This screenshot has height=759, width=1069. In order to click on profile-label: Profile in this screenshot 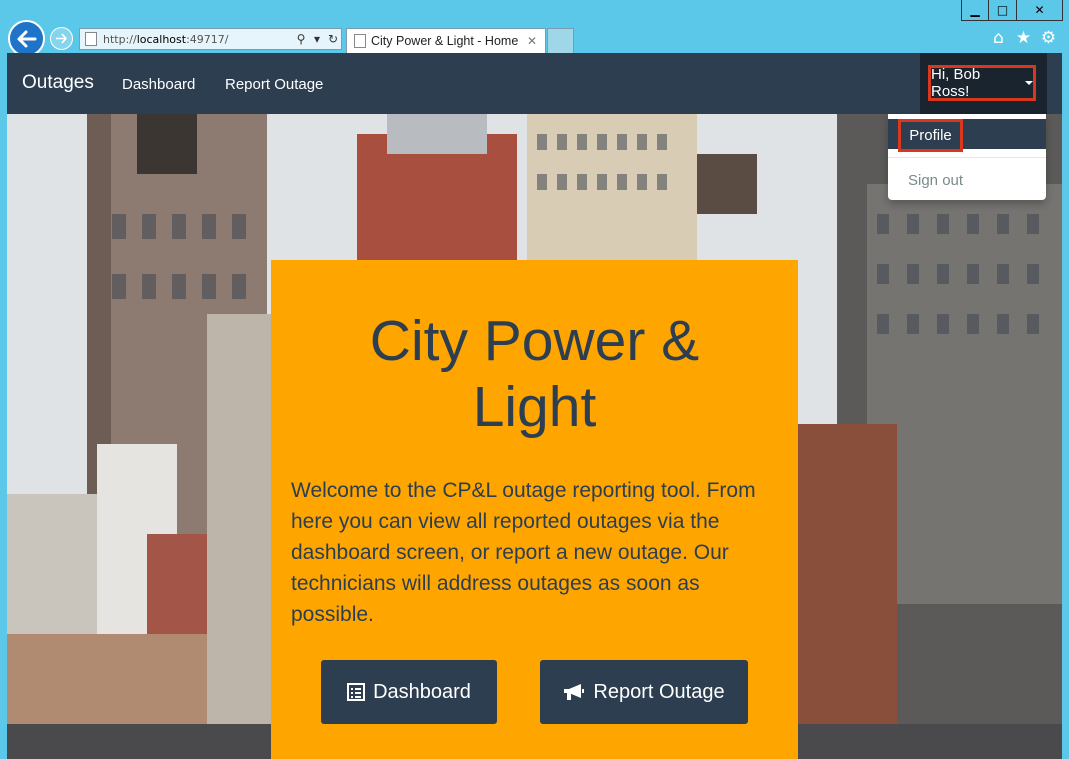, I will do `click(930, 135)`.